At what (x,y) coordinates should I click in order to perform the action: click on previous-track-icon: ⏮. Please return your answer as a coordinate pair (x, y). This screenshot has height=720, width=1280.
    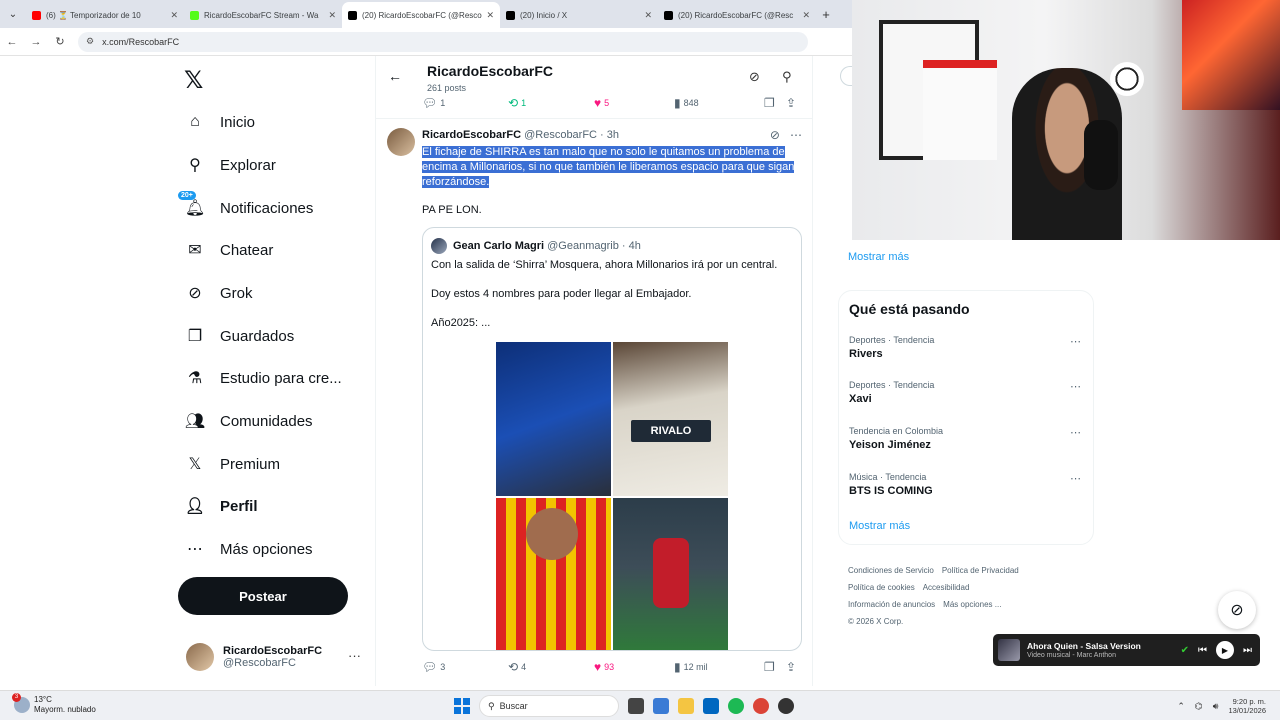
    Looking at the image, I should click on (1202, 650).